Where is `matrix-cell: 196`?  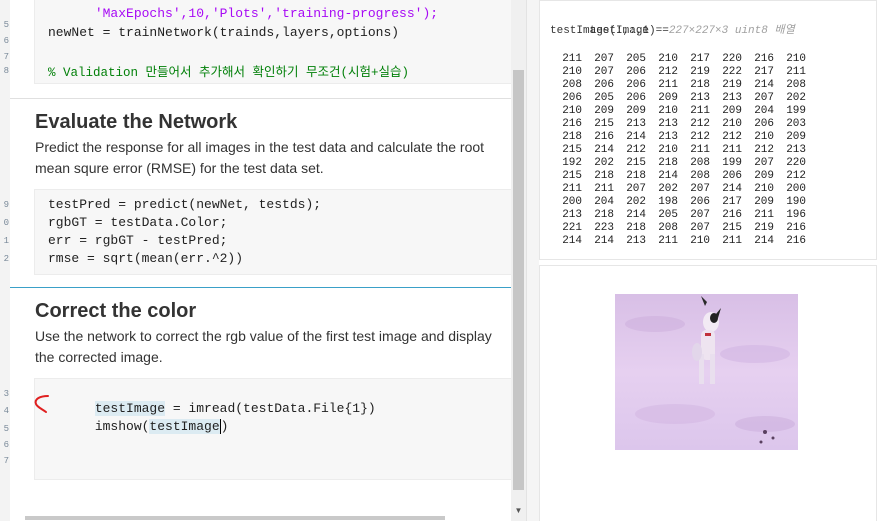
matrix-cell: 196 is located at coordinates (796, 215).